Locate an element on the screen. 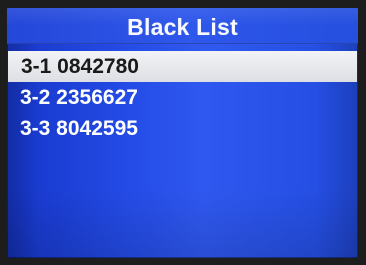 The height and width of the screenshot is (265, 366). list-item: 3-2 2356627 is located at coordinates (182, 97).